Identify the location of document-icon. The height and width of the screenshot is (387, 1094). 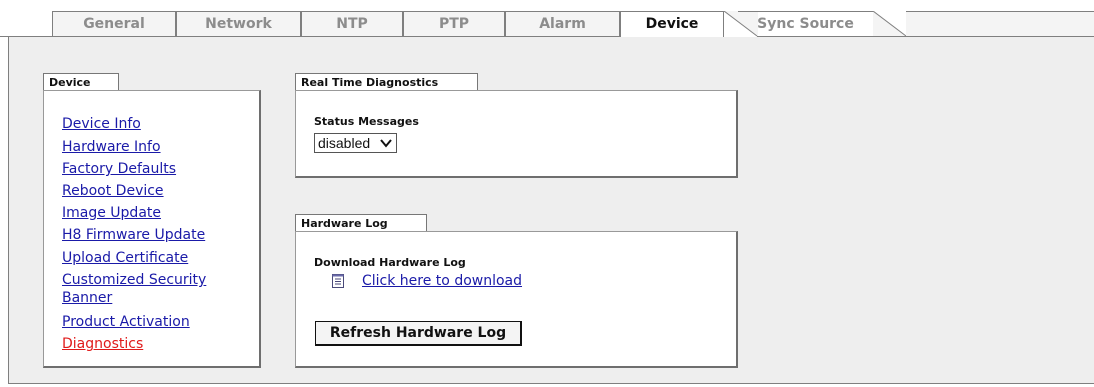
(338, 281).